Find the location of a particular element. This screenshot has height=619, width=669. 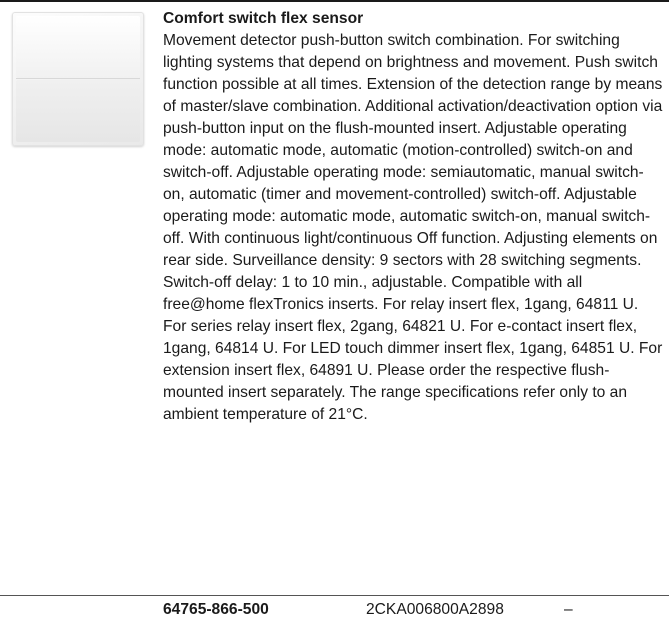

order-info-row: 64765-866-500 2CKA006800A2898 – is located at coordinates (334, 609).